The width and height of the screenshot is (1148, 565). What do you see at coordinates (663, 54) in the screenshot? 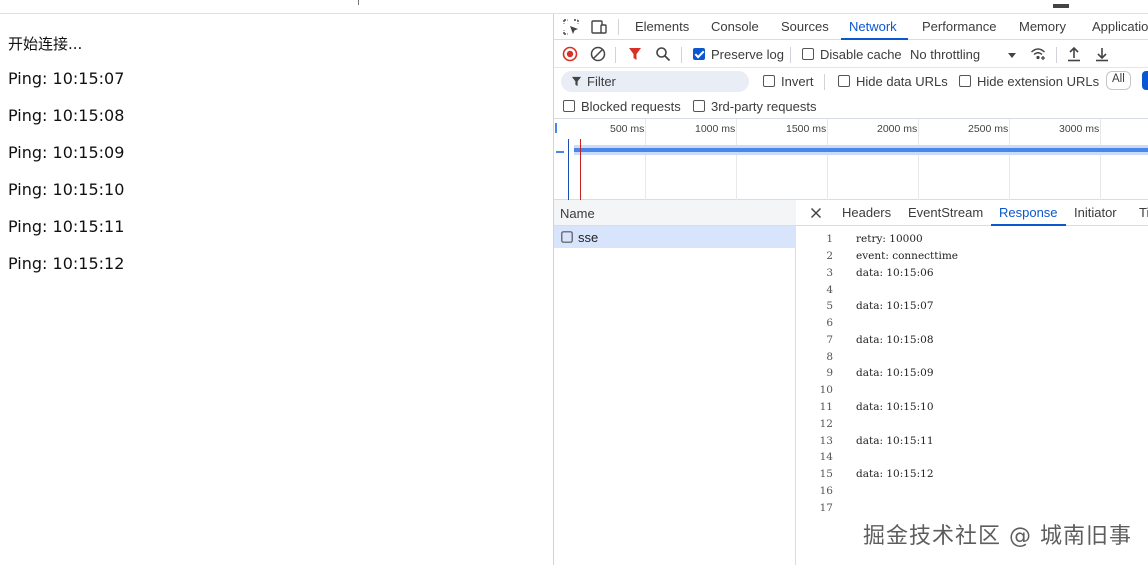
I see `search-icon` at bounding box center [663, 54].